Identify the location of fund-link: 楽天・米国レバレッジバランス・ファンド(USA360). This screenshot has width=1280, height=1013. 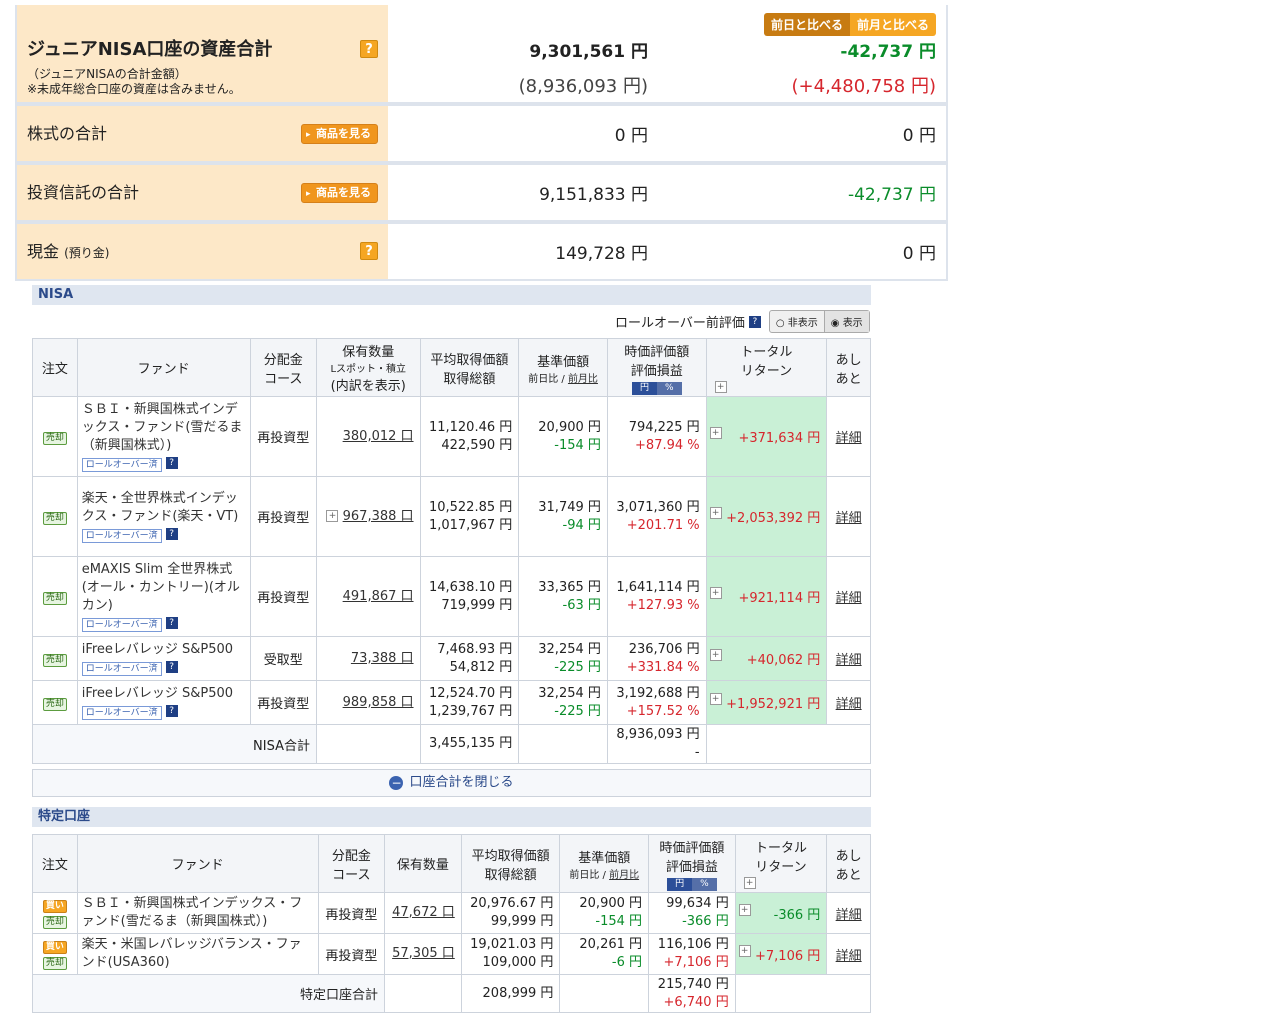
(192, 953).